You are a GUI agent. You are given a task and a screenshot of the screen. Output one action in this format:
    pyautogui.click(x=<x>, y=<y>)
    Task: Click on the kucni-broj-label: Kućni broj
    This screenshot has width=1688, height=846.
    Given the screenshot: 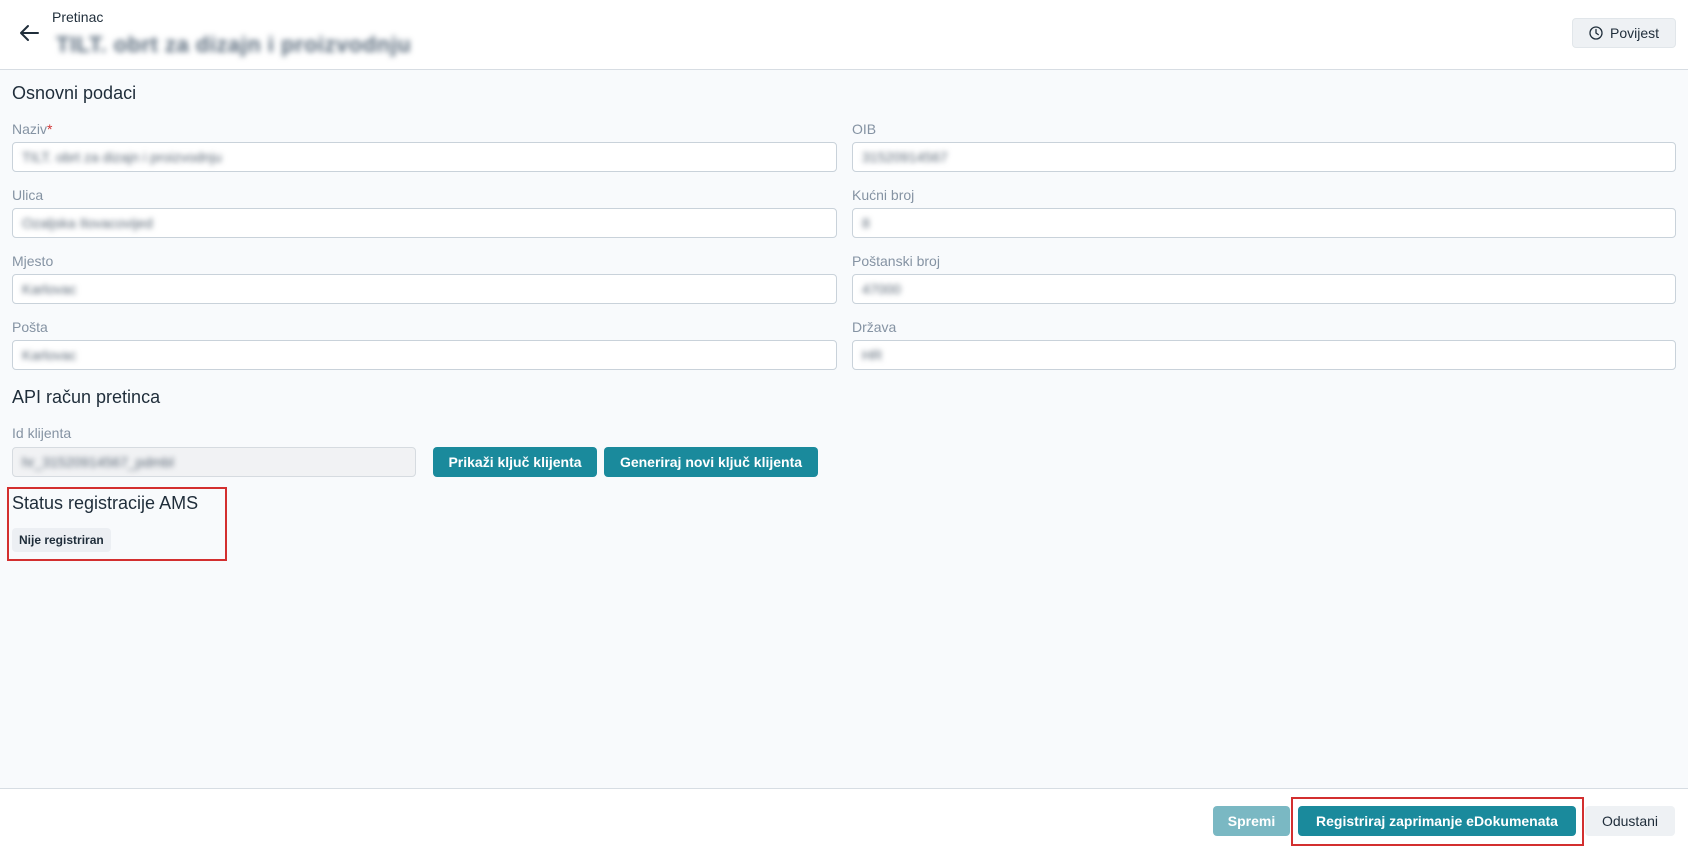 What is the action you would take?
    pyautogui.click(x=883, y=195)
    